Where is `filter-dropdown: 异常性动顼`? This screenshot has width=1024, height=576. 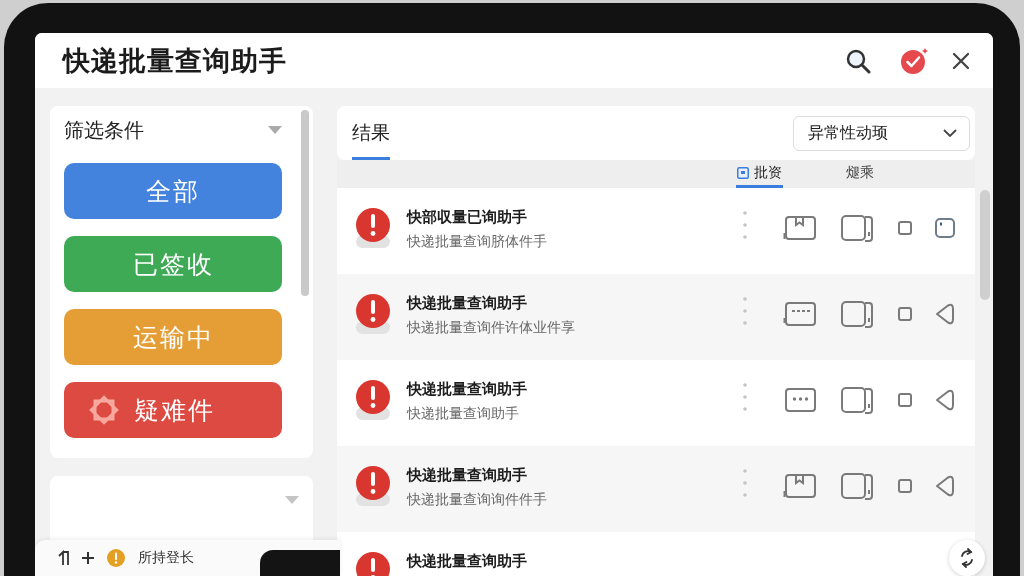 filter-dropdown: 异常性动顼 is located at coordinates (881, 133).